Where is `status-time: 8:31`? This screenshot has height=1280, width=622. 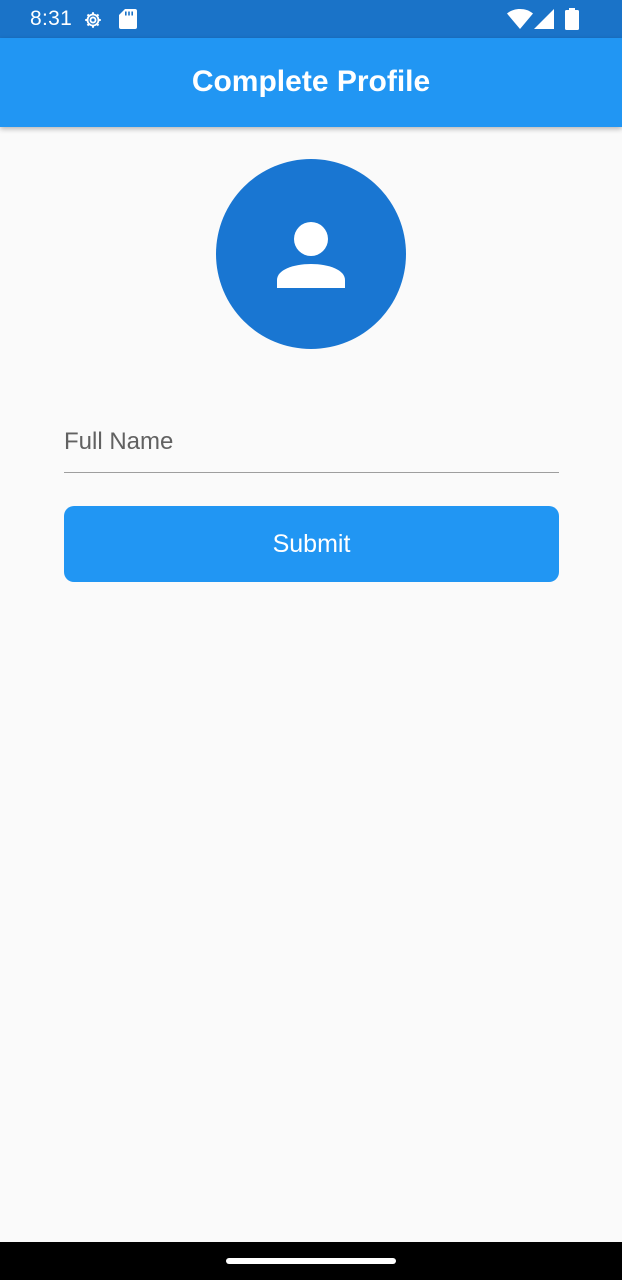
status-time: 8:31 is located at coordinates (51, 18).